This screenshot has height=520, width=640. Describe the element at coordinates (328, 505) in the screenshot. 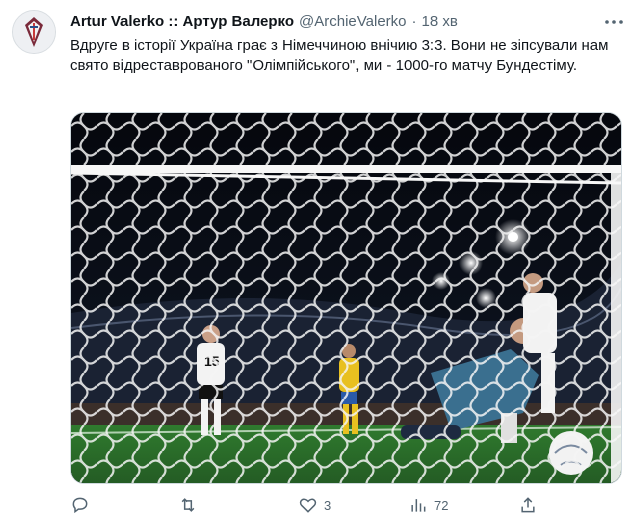

I see `like-count: 3` at that location.